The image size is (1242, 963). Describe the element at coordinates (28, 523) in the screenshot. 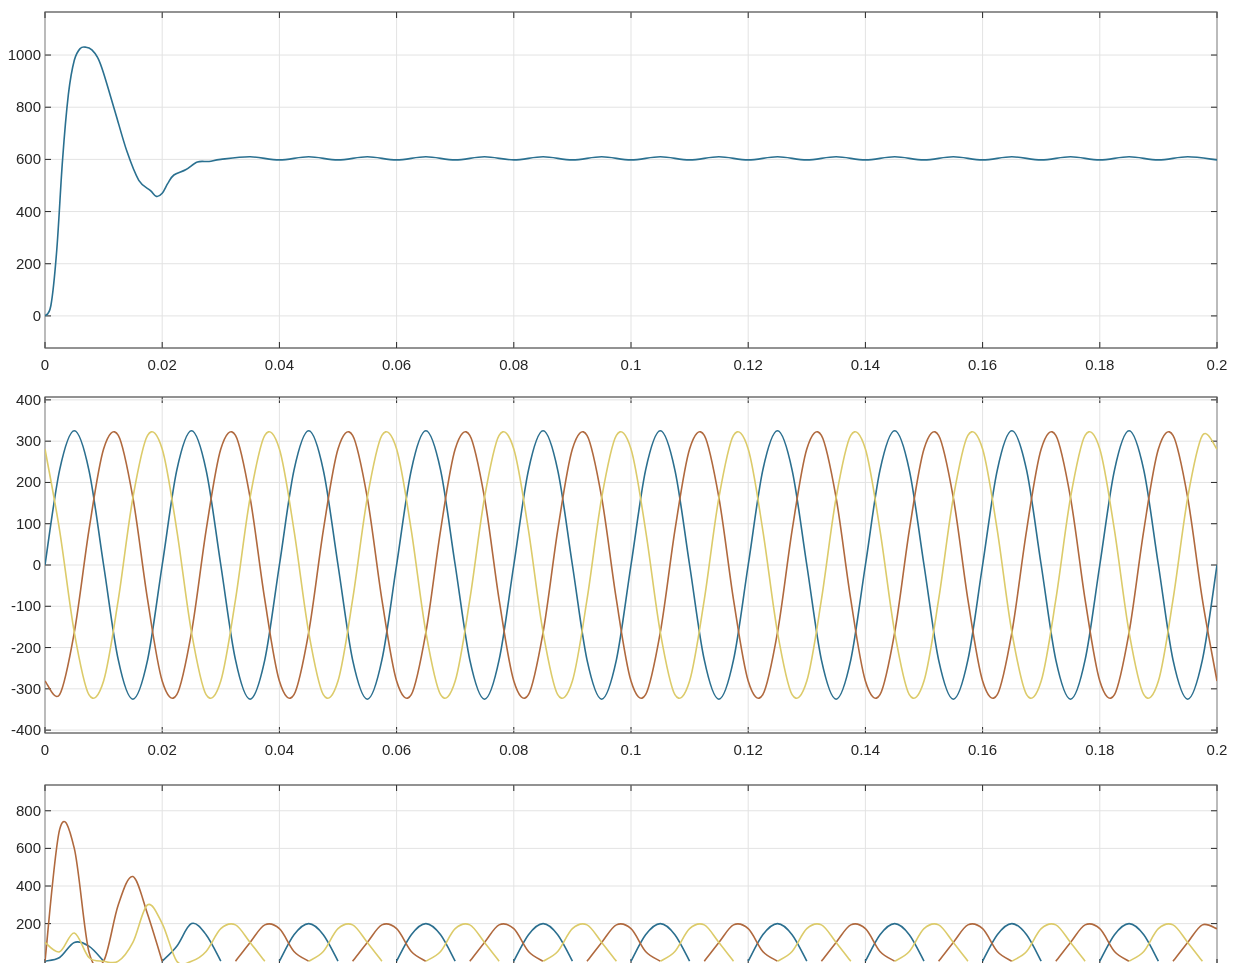

I see `tick-label: 100` at that location.